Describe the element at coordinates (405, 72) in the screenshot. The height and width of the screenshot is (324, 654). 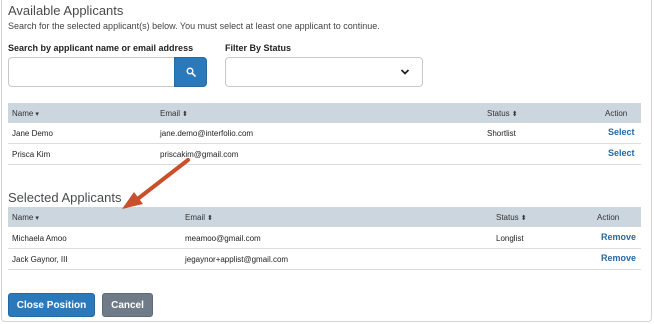
I see `chevron-down-icon` at that location.